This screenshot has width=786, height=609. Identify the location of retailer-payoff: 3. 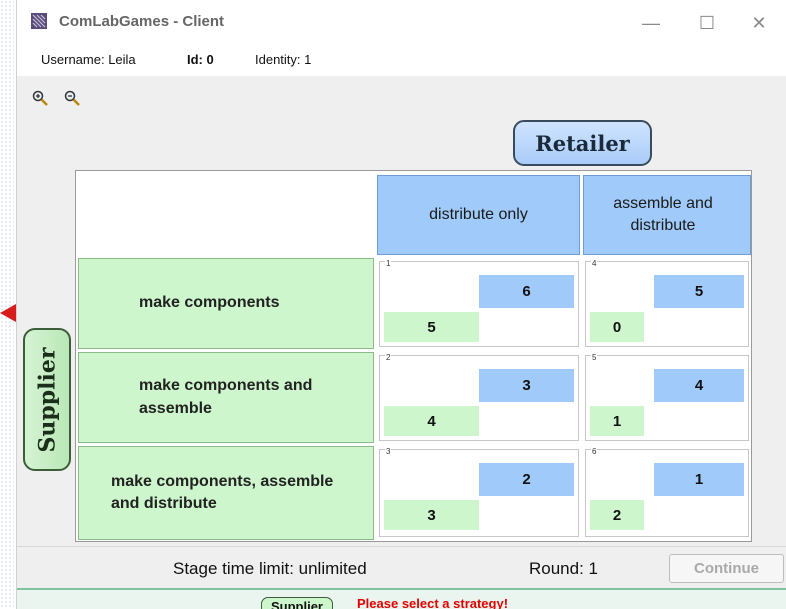
(526, 385).